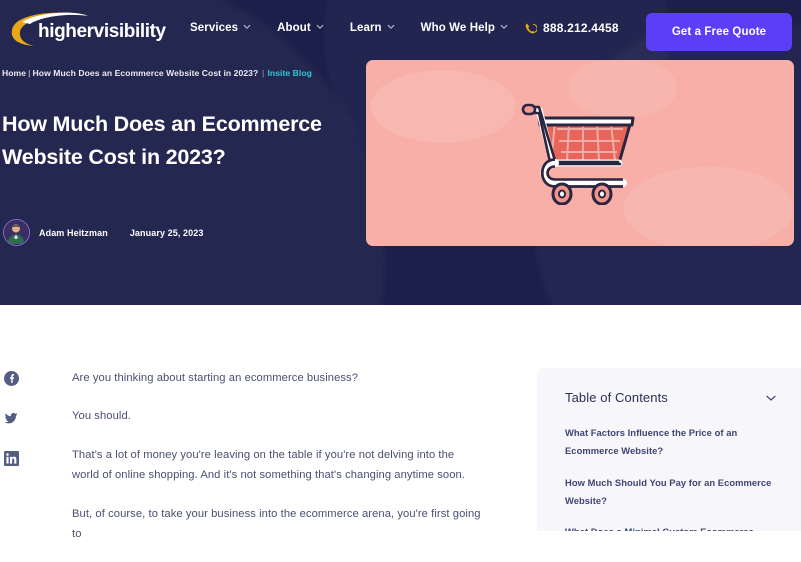  I want to click on article-paragraph: You should., so click(101, 416).